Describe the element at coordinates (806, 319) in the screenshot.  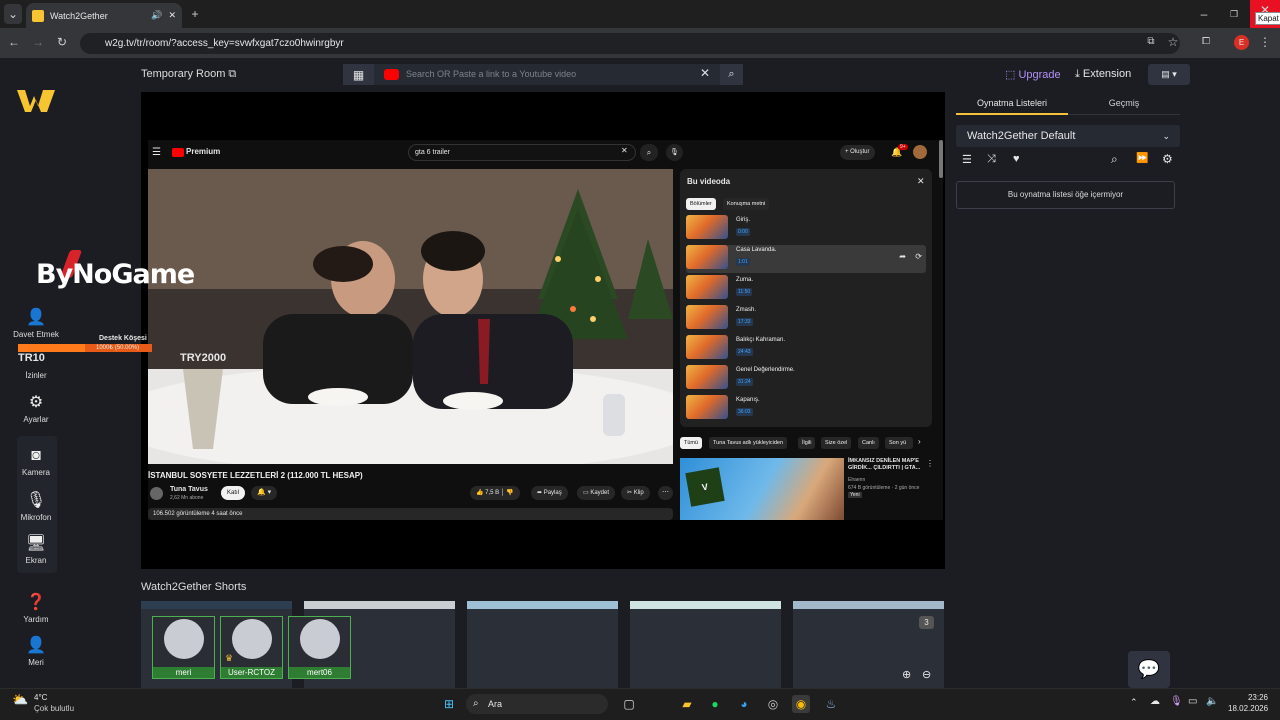
I see `chapter-item: Zmash. 17:33` at that location.